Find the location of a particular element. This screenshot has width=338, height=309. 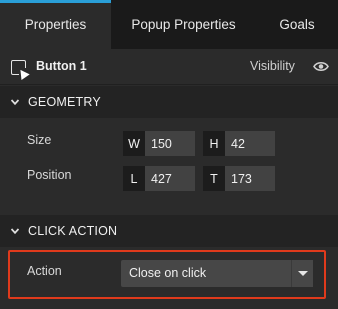

width-key: W is located at coordinates (134, 143).